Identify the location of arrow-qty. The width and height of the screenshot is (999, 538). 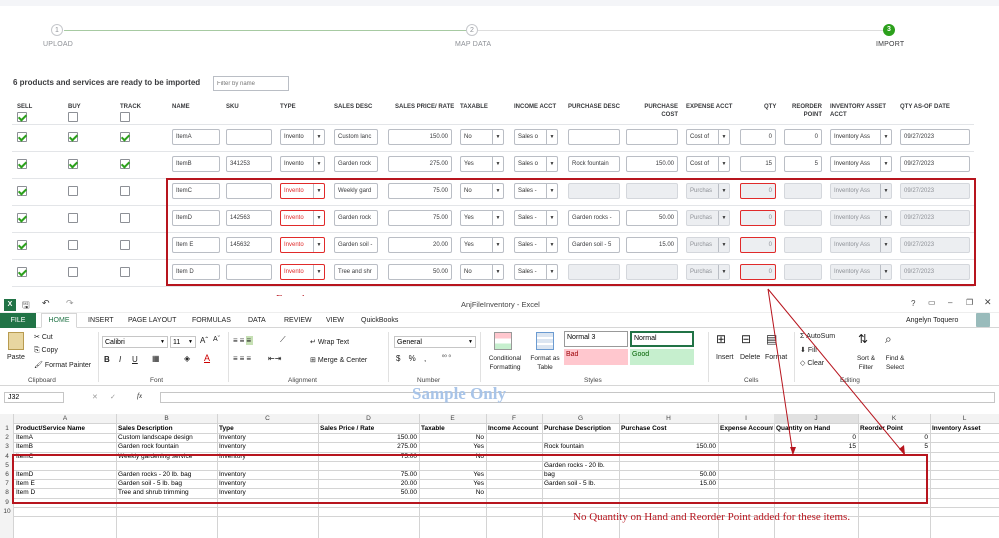
(780, 372).